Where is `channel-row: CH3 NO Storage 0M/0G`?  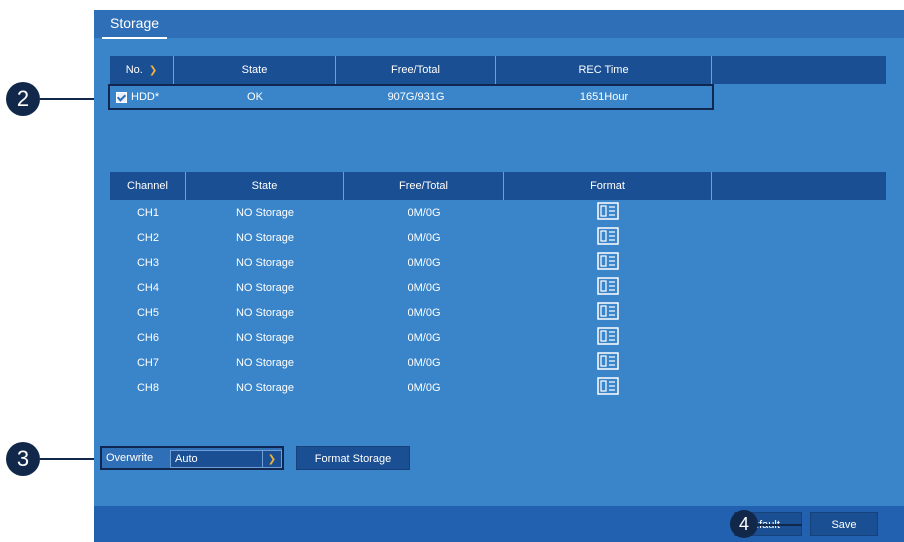
channel-row: CH3 NO Storage 0M/0G is located at coordinates (411, 263).